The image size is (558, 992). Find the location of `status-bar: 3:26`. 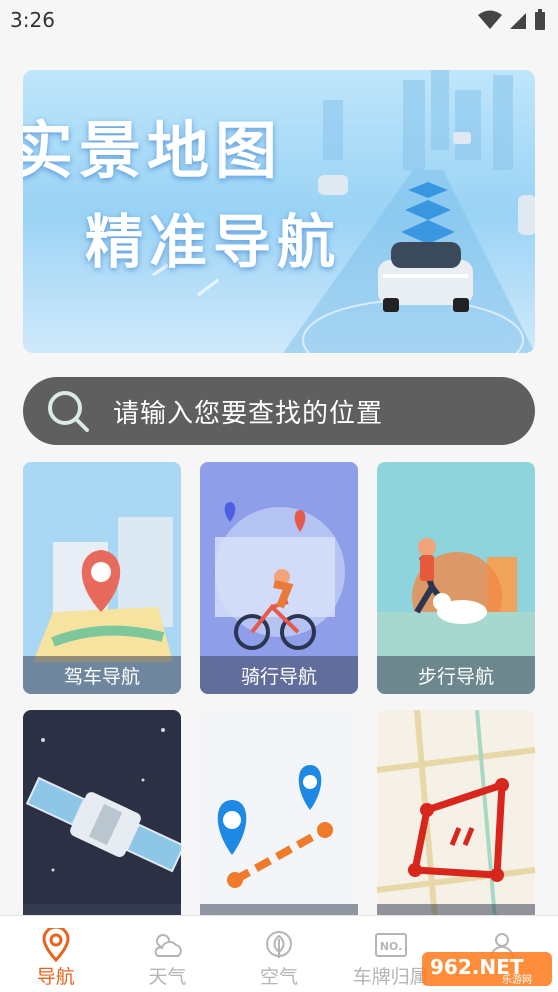

status-bar: 3:26 is located at coordinates (279, 20).